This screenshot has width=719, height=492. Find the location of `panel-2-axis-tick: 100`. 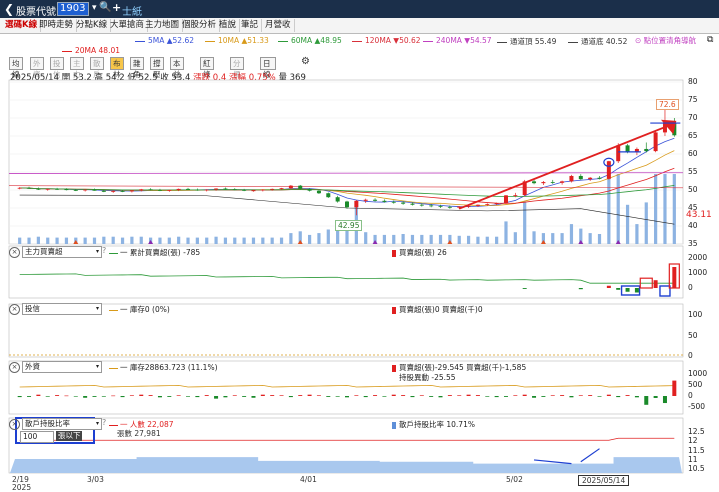

panel-2-axis-tick: 100 is located at coordinates (695, 314).